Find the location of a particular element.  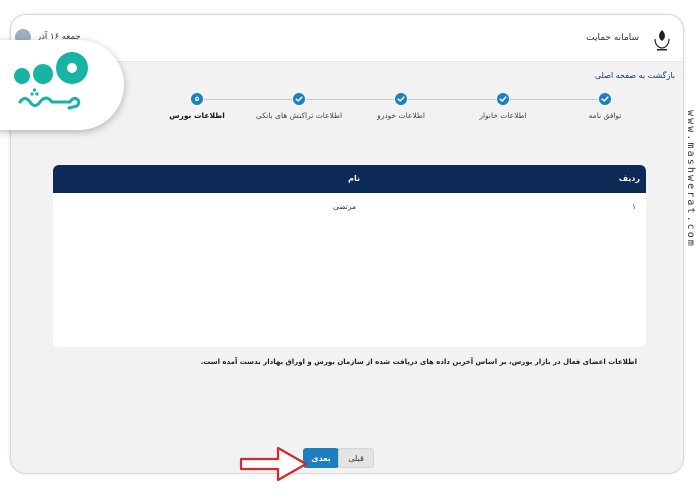

step-1: توافق نامه is located at coordinates (605, 106).